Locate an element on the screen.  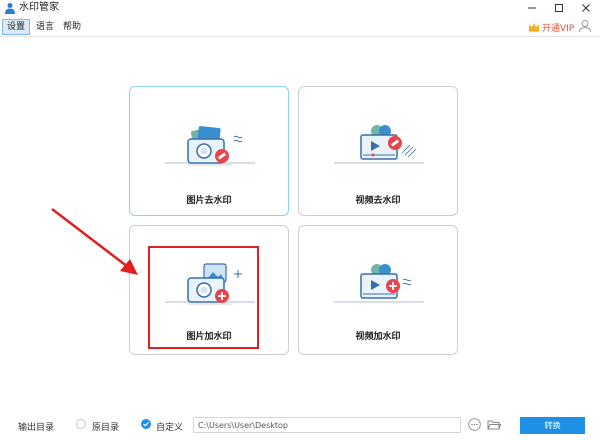
maximize-icon is located at coordinates (559, 8).